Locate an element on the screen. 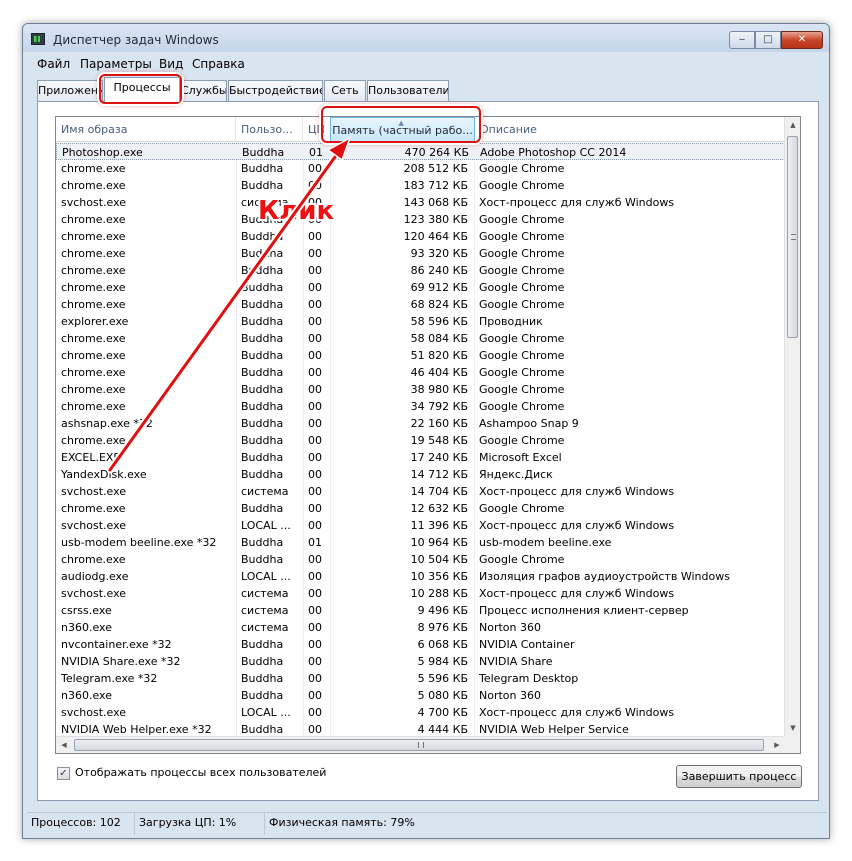 Image resolution: width=852 pixels, height=861 pixels. process-memory: 8 976 КБ is located at coordinates (442, 627).